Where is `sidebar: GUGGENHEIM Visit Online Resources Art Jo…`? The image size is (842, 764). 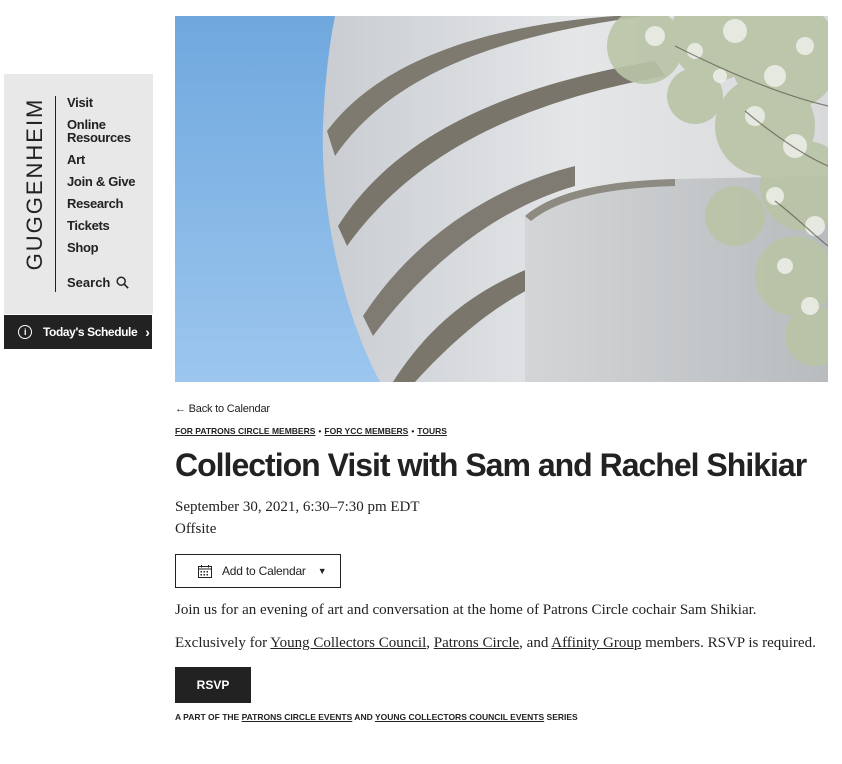
sidebar: GUGGENHEIM Visit Online Resources Art Jo… is located at coordinates (78, 194).